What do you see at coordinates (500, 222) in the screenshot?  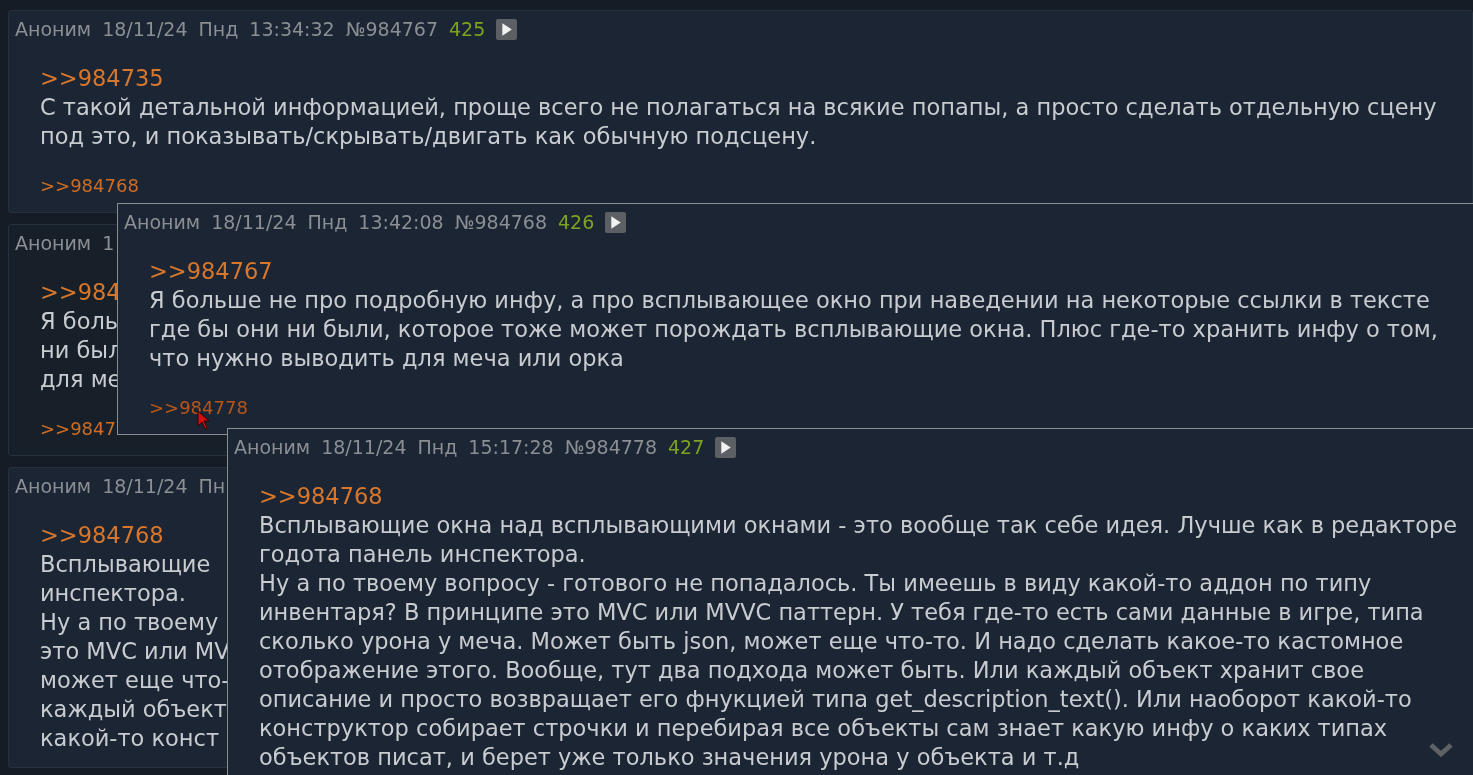 I see `post-number: №984768` at bounding box center [500, 222].